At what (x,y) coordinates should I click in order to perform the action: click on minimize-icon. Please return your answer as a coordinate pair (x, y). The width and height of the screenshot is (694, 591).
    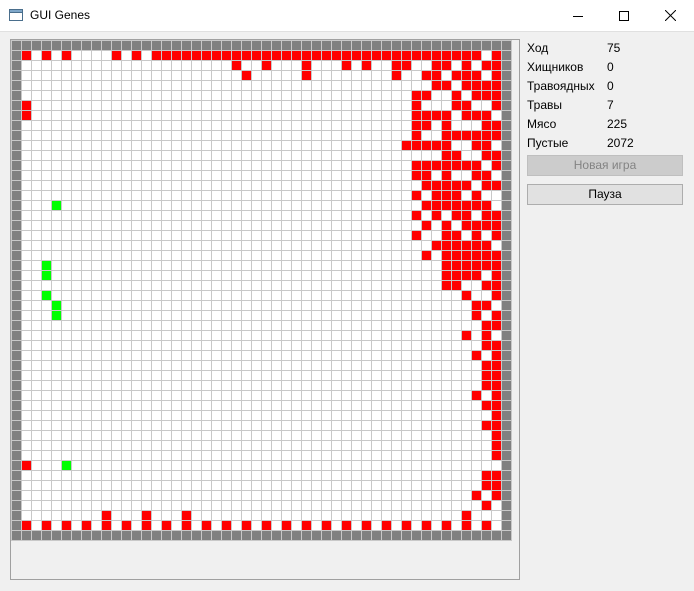
    Looking at the image, I should click on (578, 16).